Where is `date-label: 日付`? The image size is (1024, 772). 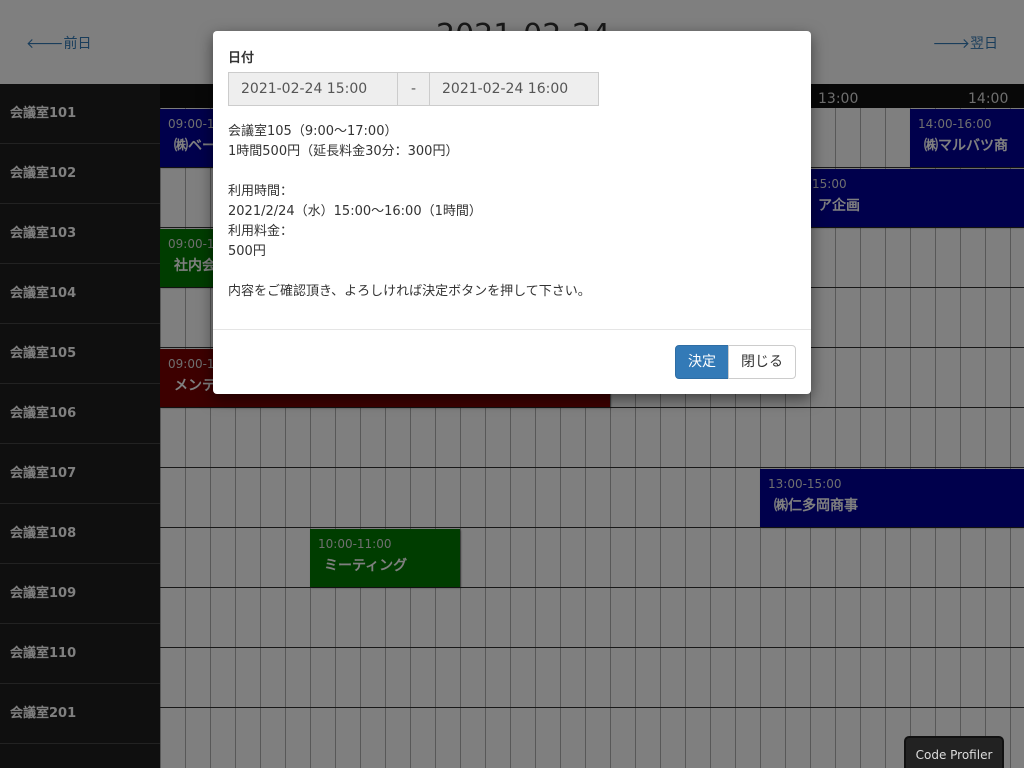 date-label: 日付 is located at coordinates (241, 58).